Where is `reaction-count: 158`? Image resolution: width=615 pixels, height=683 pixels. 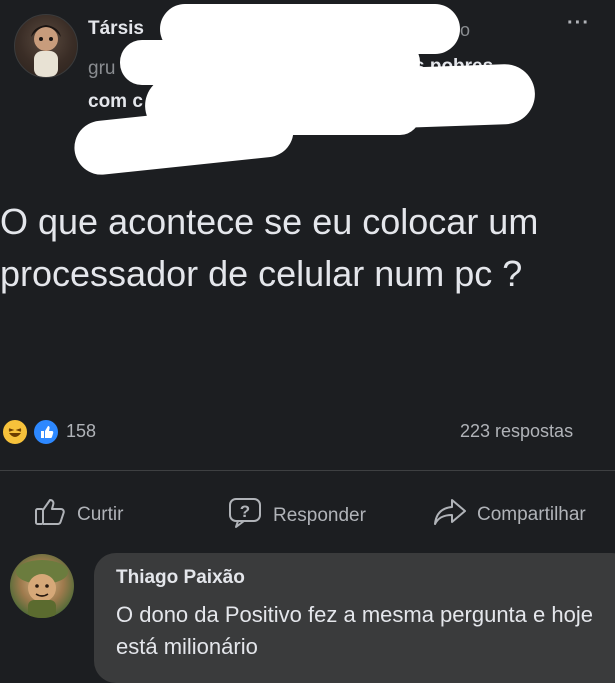
reaction-count: 158 is located at coordinates (81, 431).